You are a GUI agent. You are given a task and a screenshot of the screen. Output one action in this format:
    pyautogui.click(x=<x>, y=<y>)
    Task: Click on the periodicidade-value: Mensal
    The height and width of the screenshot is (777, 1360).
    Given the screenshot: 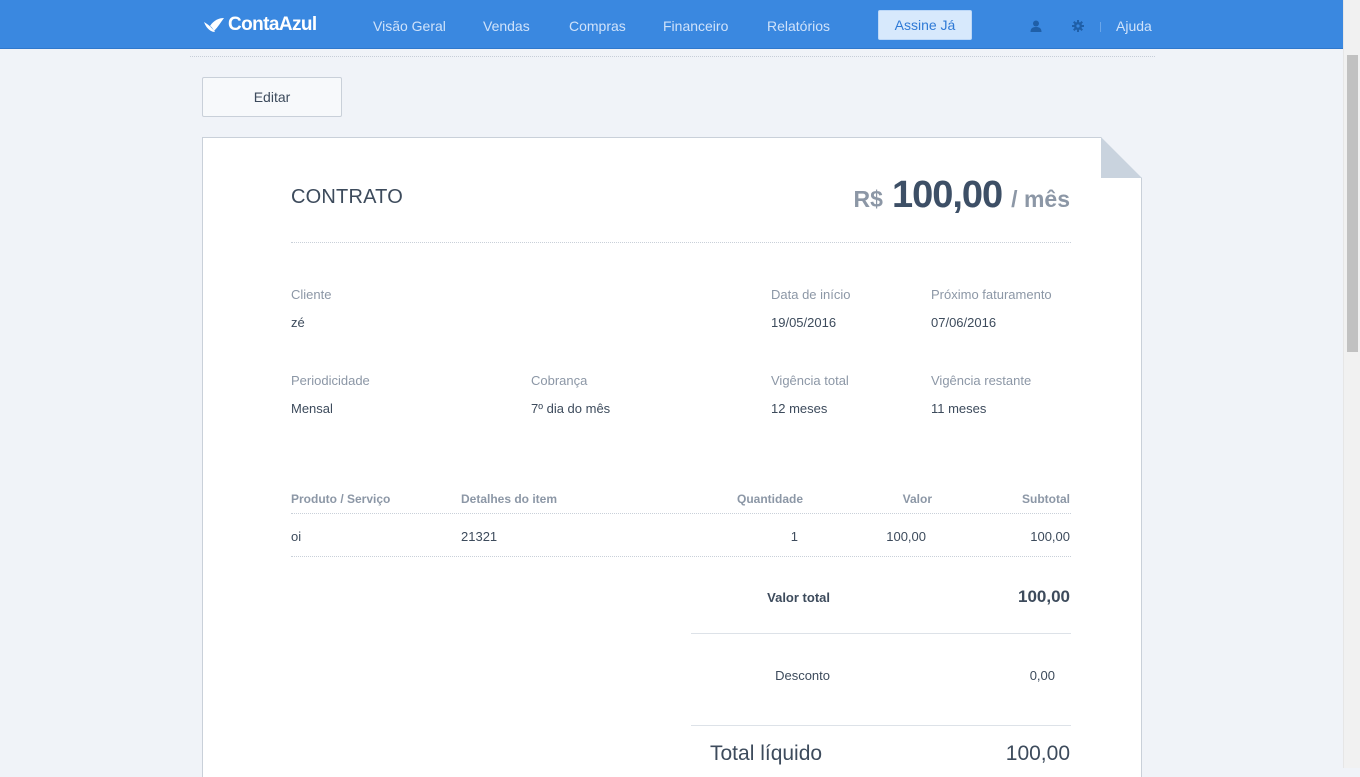 What is the action you would take?
    pyautogui.click(x=312, y=408)
    